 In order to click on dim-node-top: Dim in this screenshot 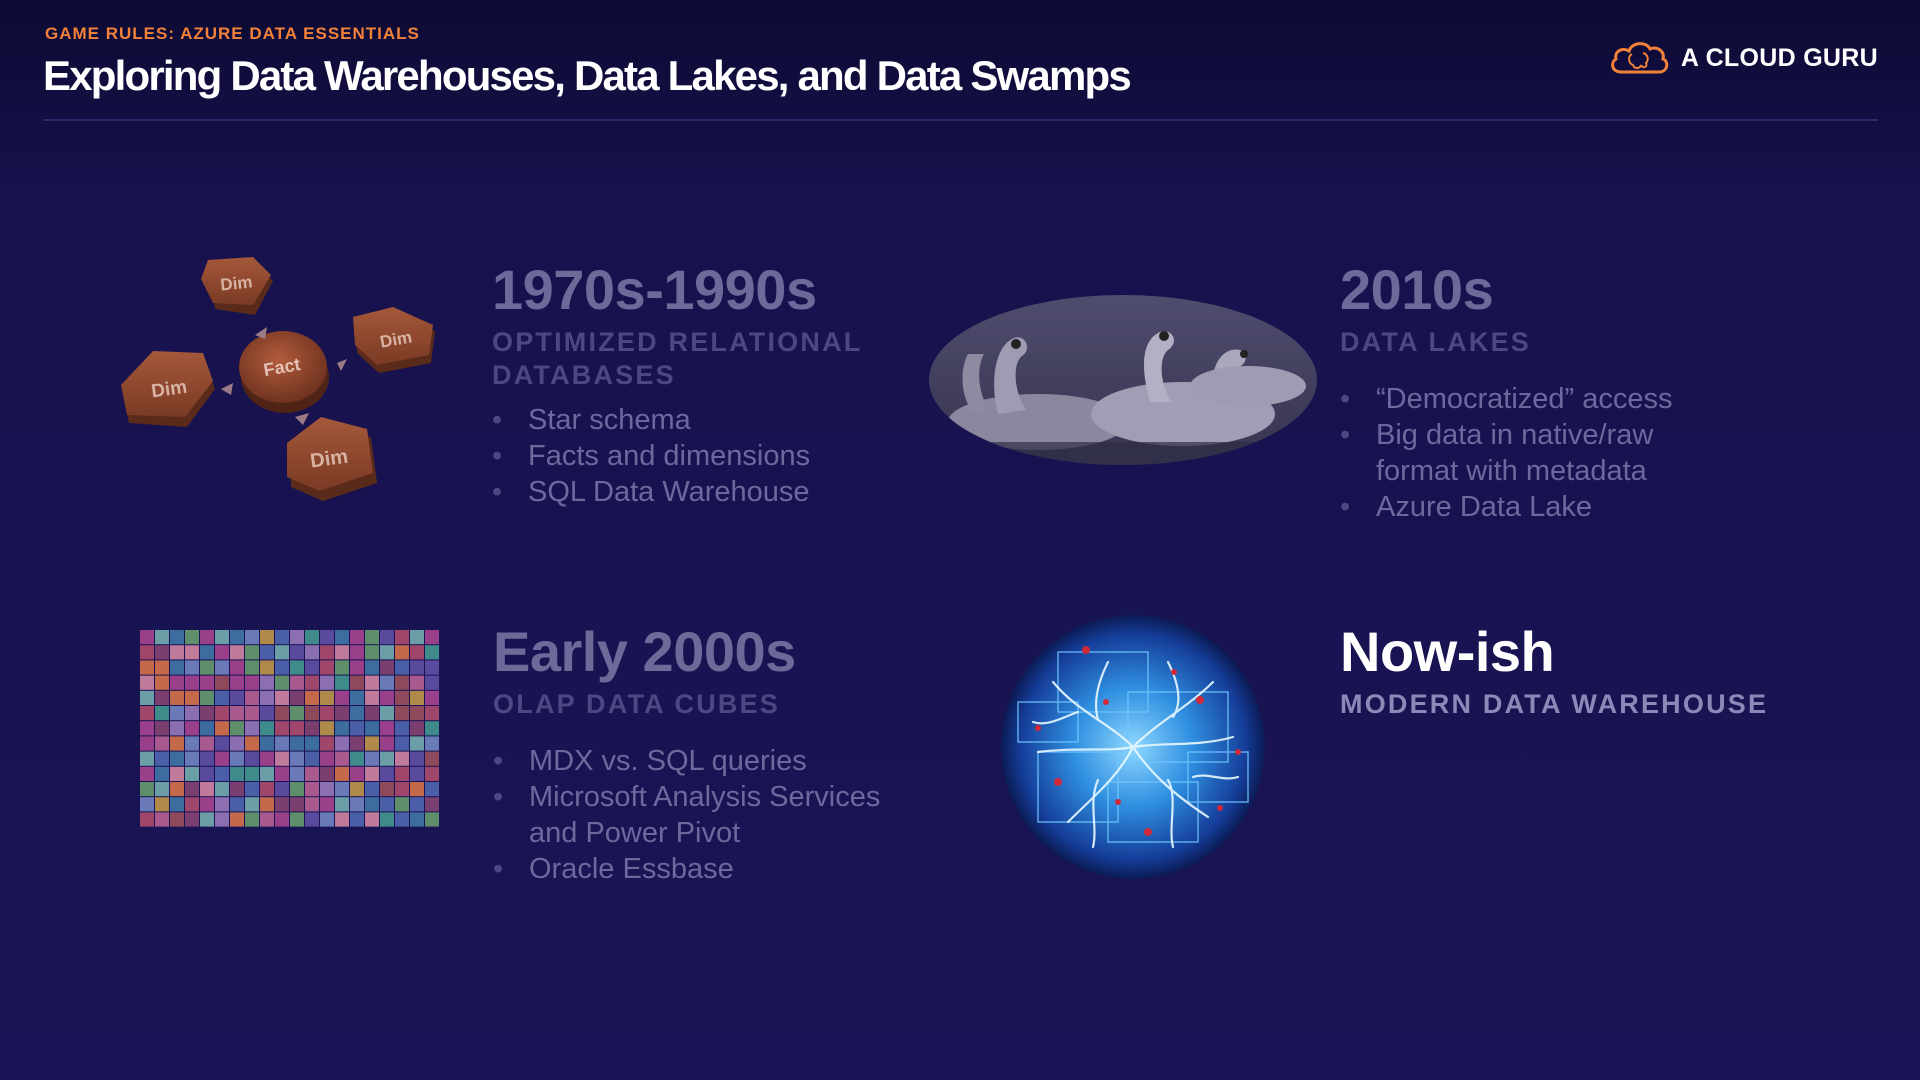, I will do `click(237, 286)`.